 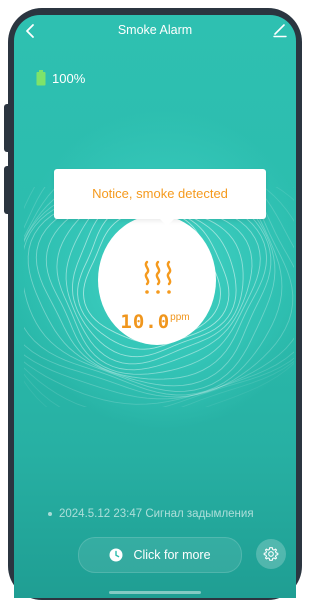 I want to click on edit-icon, so click(x=280, y=30).